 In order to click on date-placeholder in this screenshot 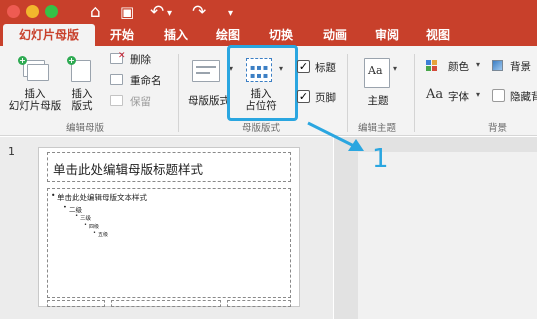, I will do `click(76, 303)`.